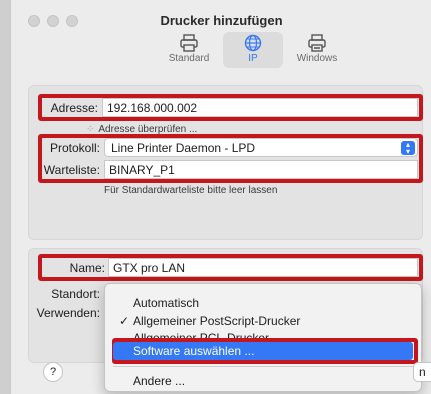 This screenshot has height=394, width=431. Describe the element at coordinates (263, 321) in the screenshot. I see `menu-item-postscript: Allgemeiner PostScript-Drucker` at that location.